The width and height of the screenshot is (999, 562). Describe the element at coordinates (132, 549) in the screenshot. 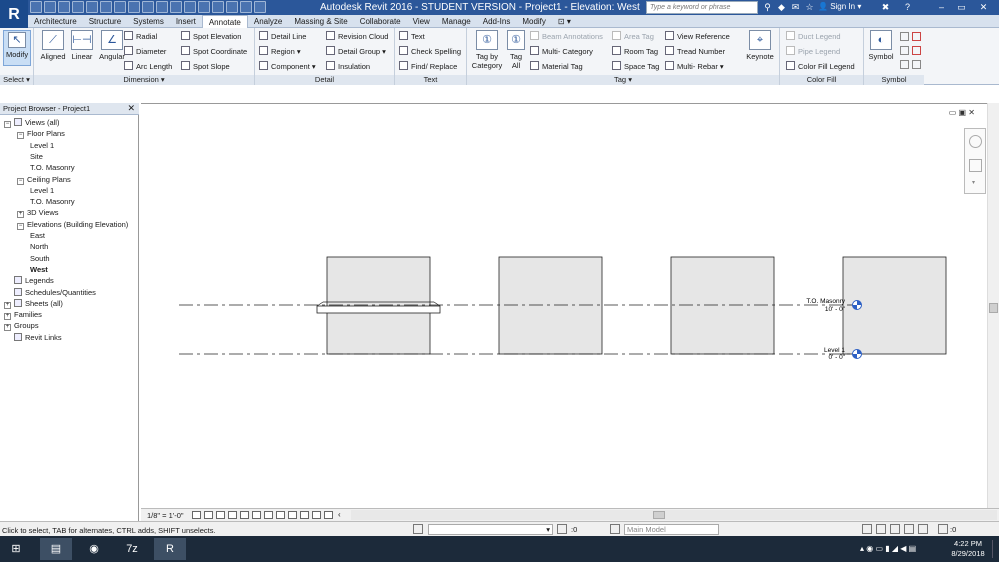

I see `7zip-icon: 7z` at that location.